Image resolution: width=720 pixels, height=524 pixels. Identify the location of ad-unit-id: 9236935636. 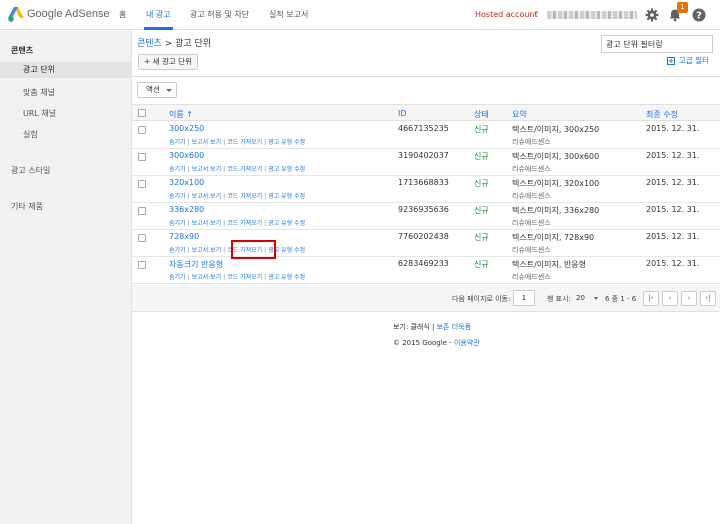
(423, 209).